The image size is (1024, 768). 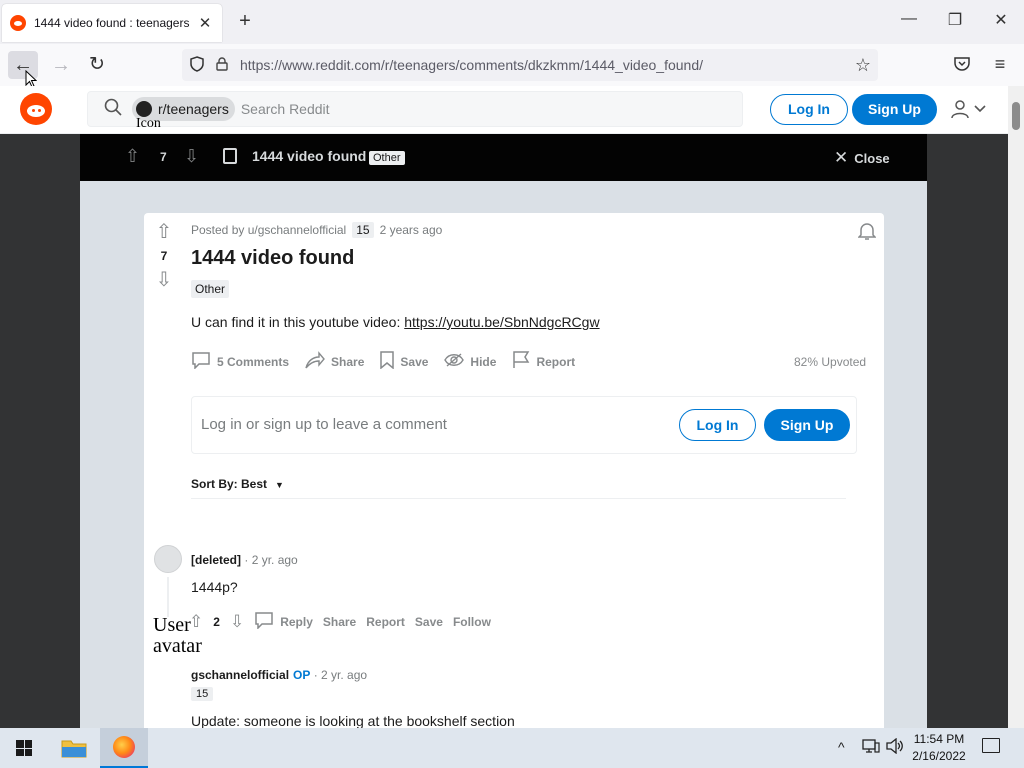 What do you see at coordinates (268, 230) in the screenshot?
I see `posted-by: Posted by u/gschannelofficial` at bounding box center [268, 230].